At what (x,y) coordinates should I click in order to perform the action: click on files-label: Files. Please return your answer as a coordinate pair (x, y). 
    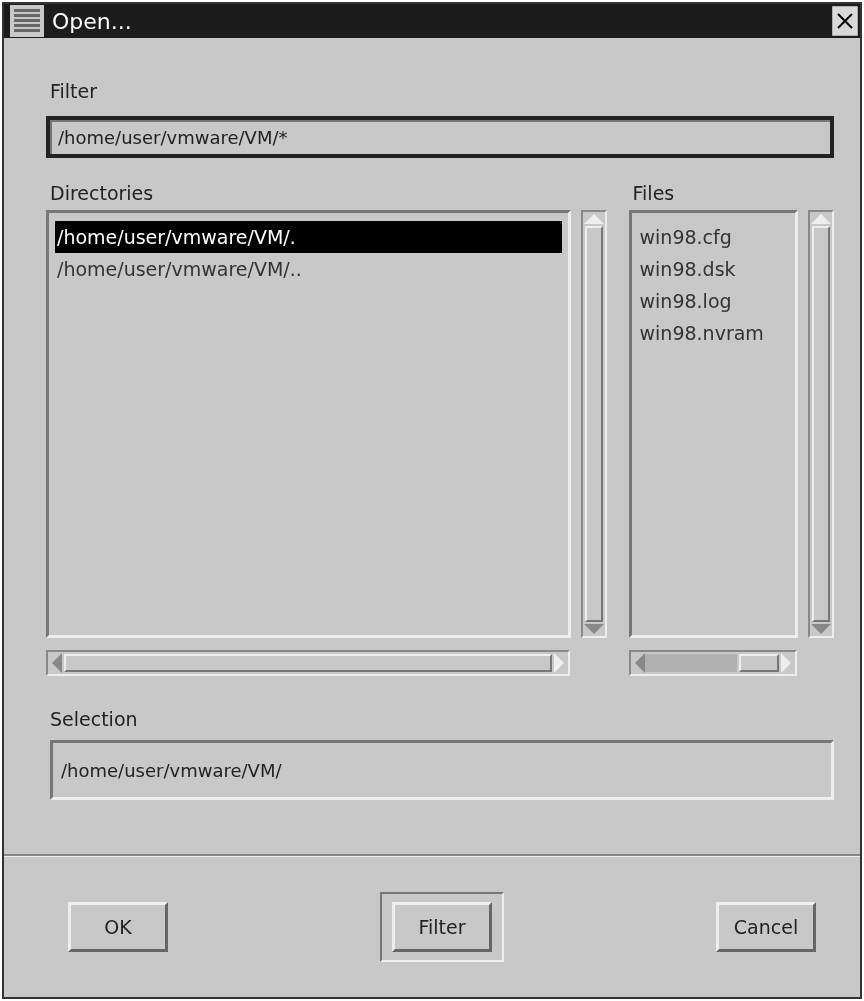
    Looking at the image, I should click on (653, 193).